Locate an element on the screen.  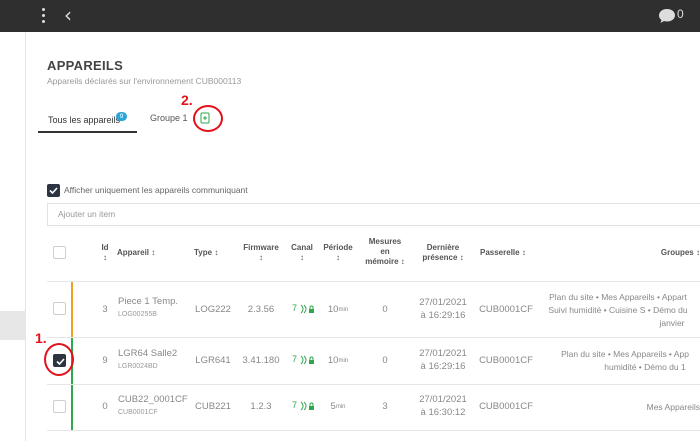
col-header-presence: Dernière présence ↕ is located at coordinates (443, 253).